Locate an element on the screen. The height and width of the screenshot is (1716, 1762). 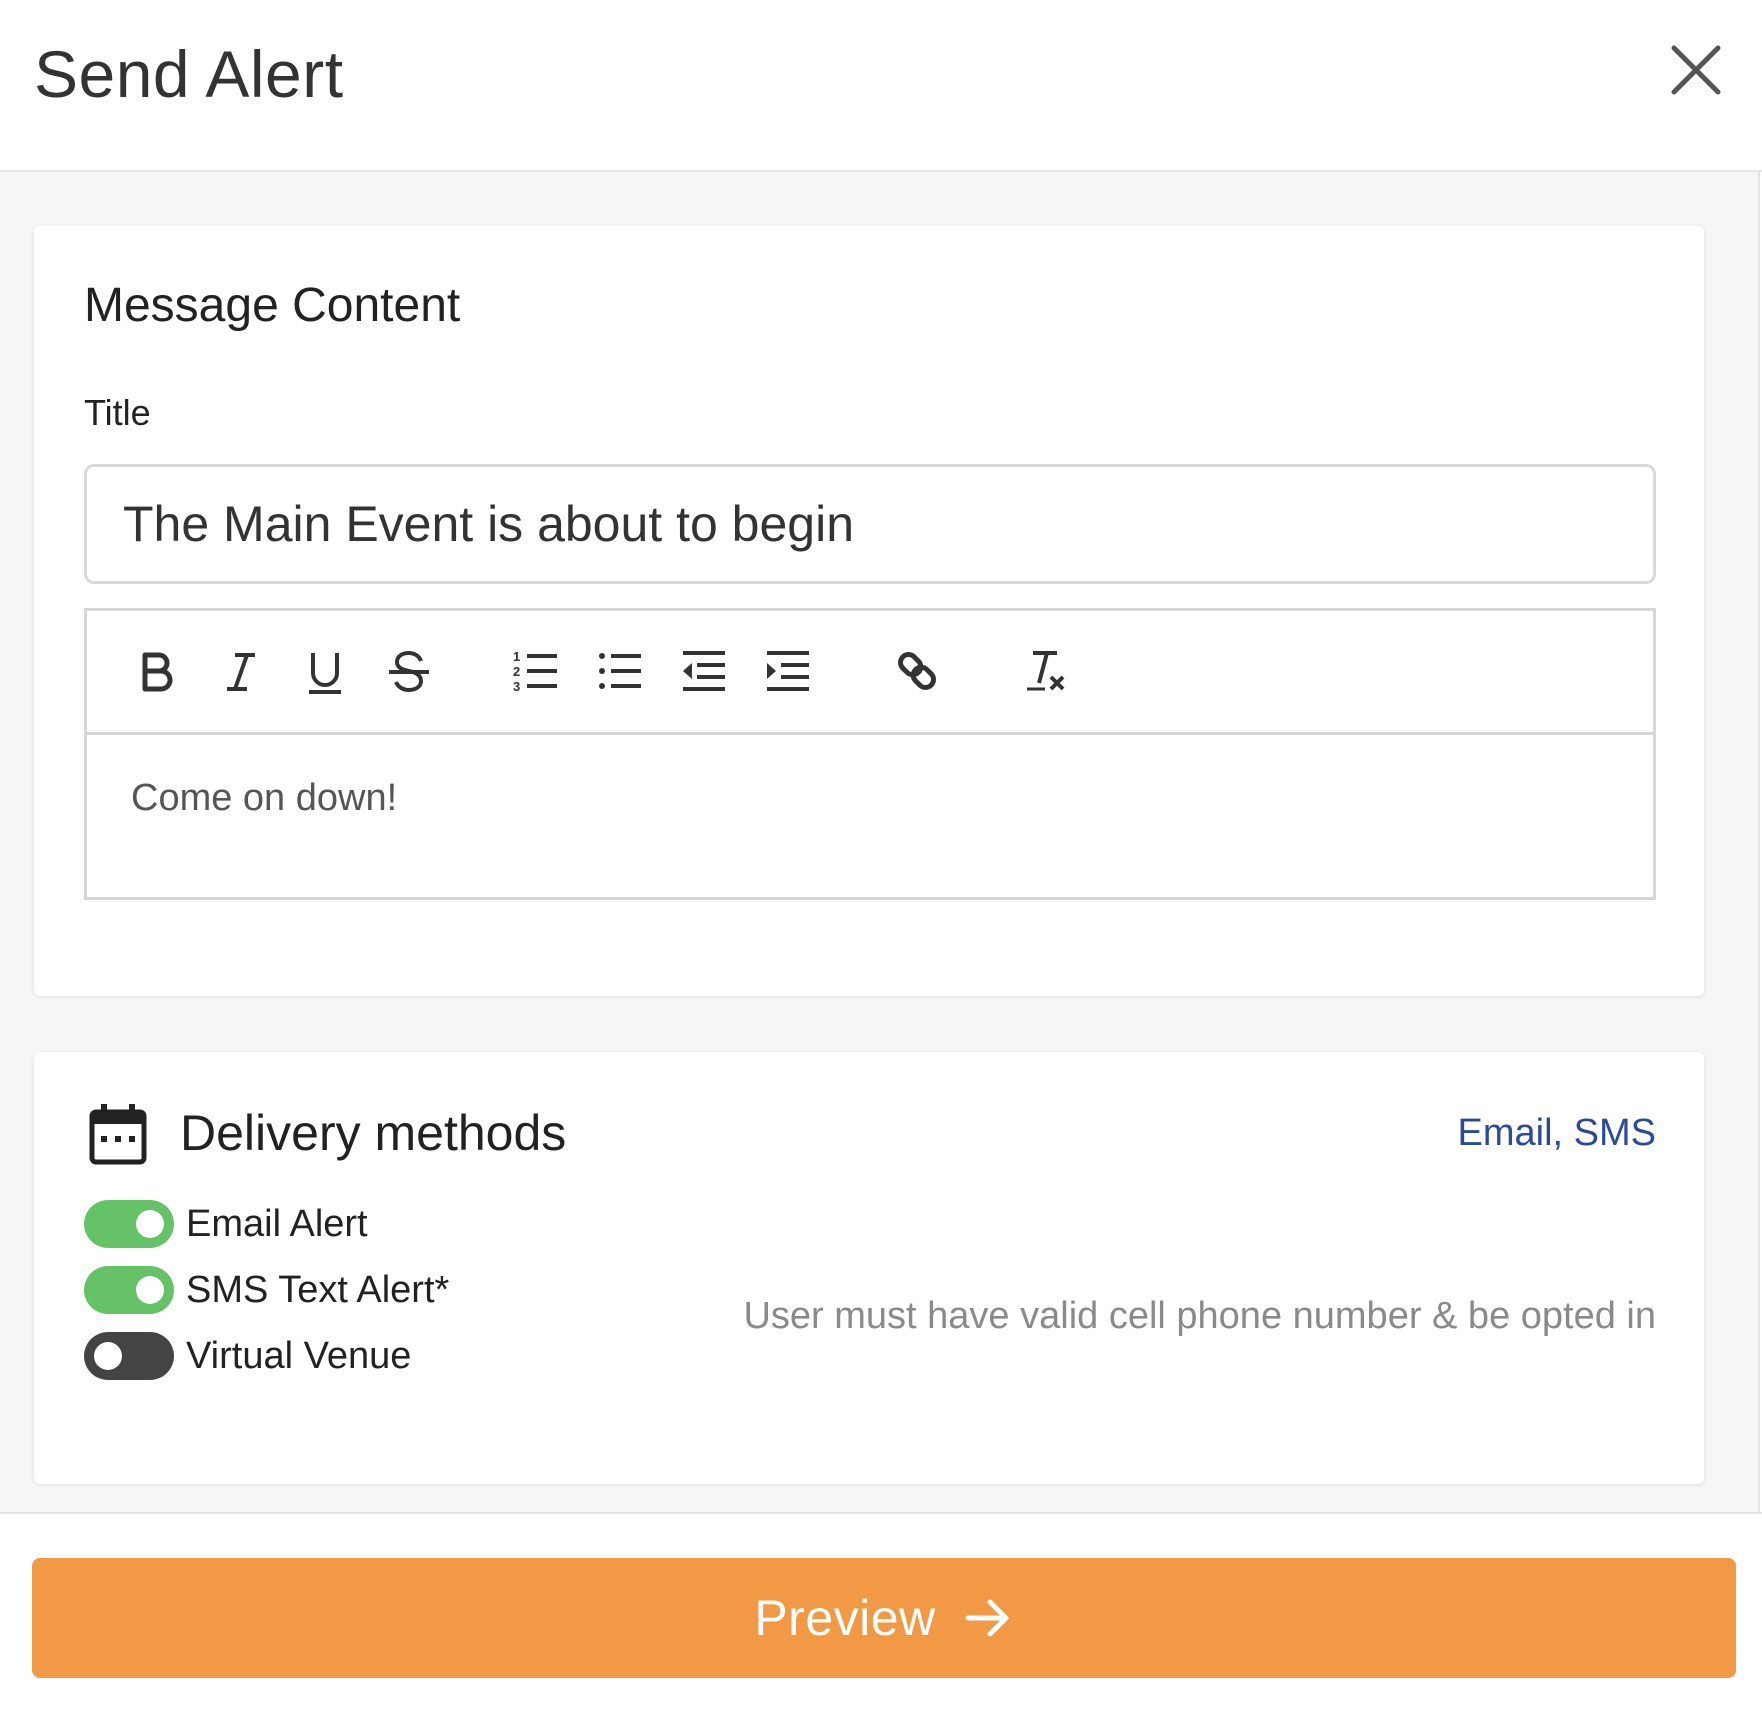
indent-button is located at coordinates (789, 671).